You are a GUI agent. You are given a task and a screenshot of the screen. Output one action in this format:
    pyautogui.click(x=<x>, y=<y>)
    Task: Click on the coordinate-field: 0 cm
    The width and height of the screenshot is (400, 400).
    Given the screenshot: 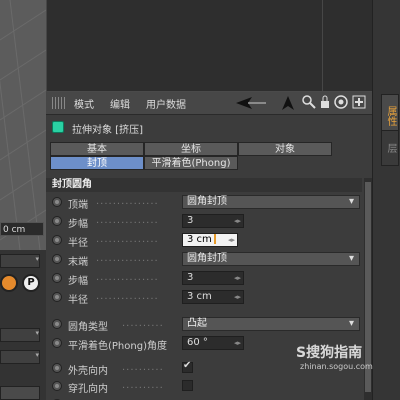 What is the action you would take?
    pyautogui.click(x=22, y=229)
    